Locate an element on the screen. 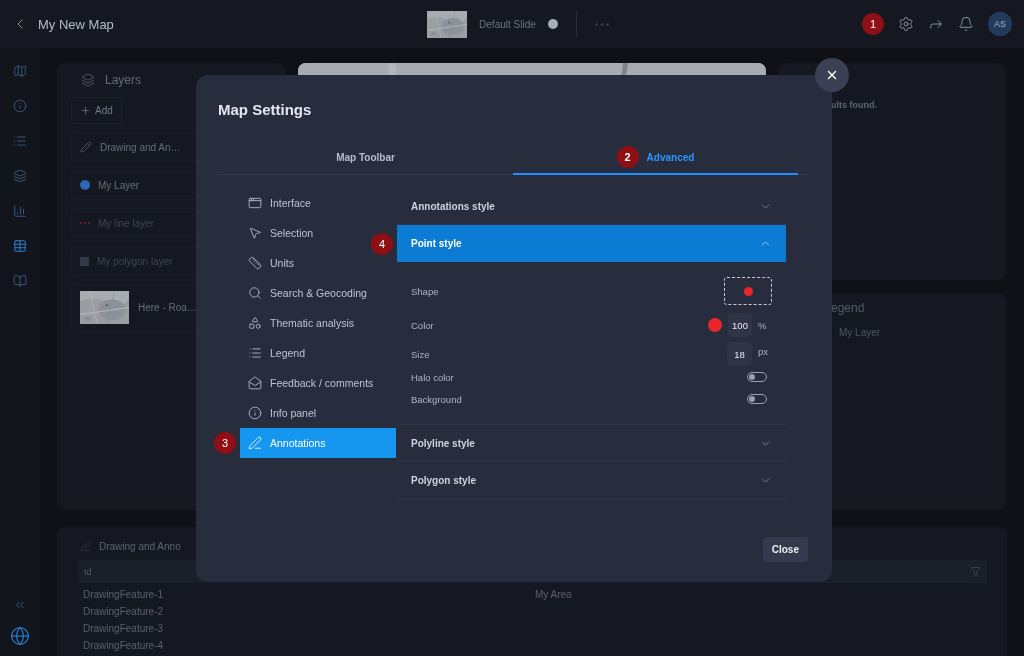  section-header: Polygon style is located at coordinates (591, 480).